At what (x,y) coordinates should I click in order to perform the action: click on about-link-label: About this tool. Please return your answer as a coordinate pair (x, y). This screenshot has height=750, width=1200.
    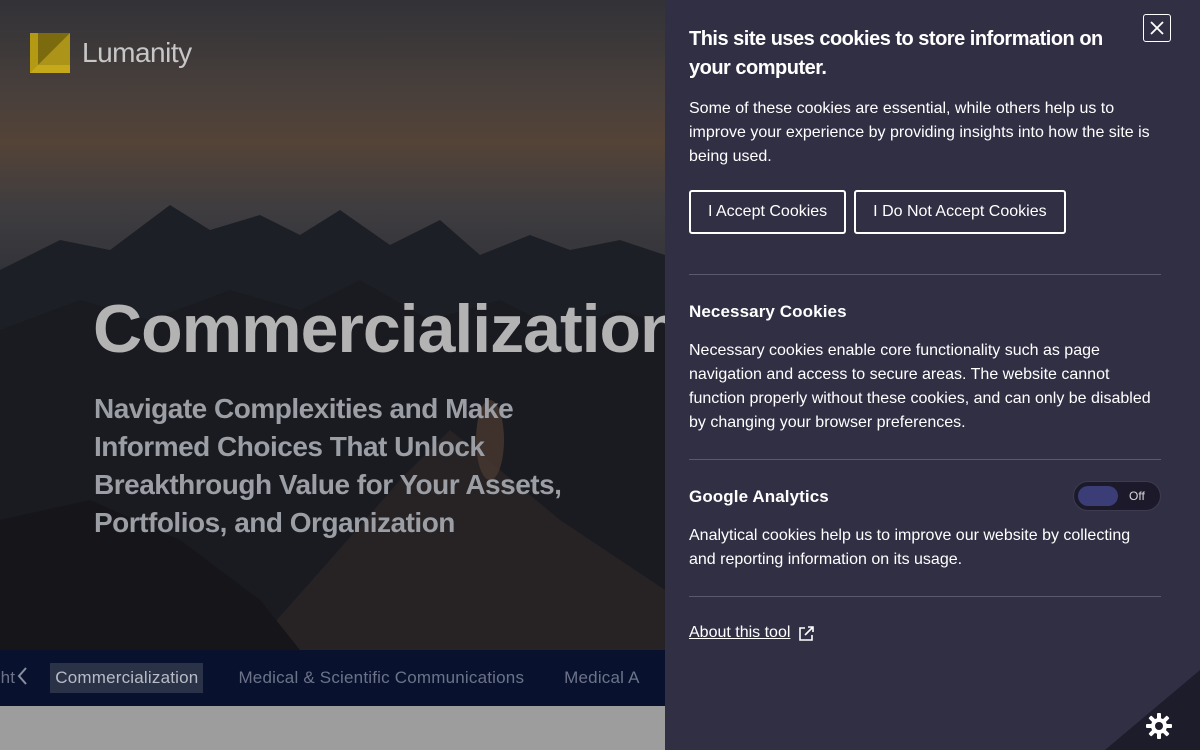
    Looking at the image, I should click on (740, 632).